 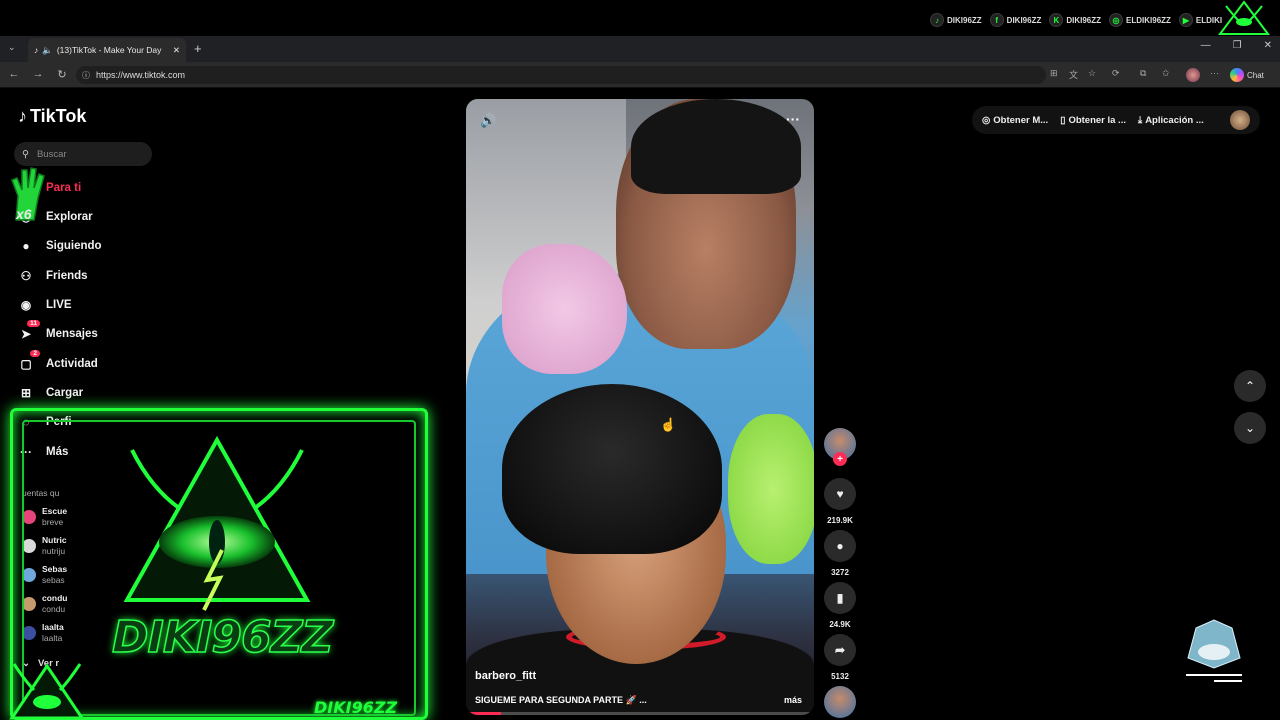 What do you see at coordinates (1116, 73) in the screenshot?
I see `extensions-icon: ⟳` at bounding box center [1116, 73].